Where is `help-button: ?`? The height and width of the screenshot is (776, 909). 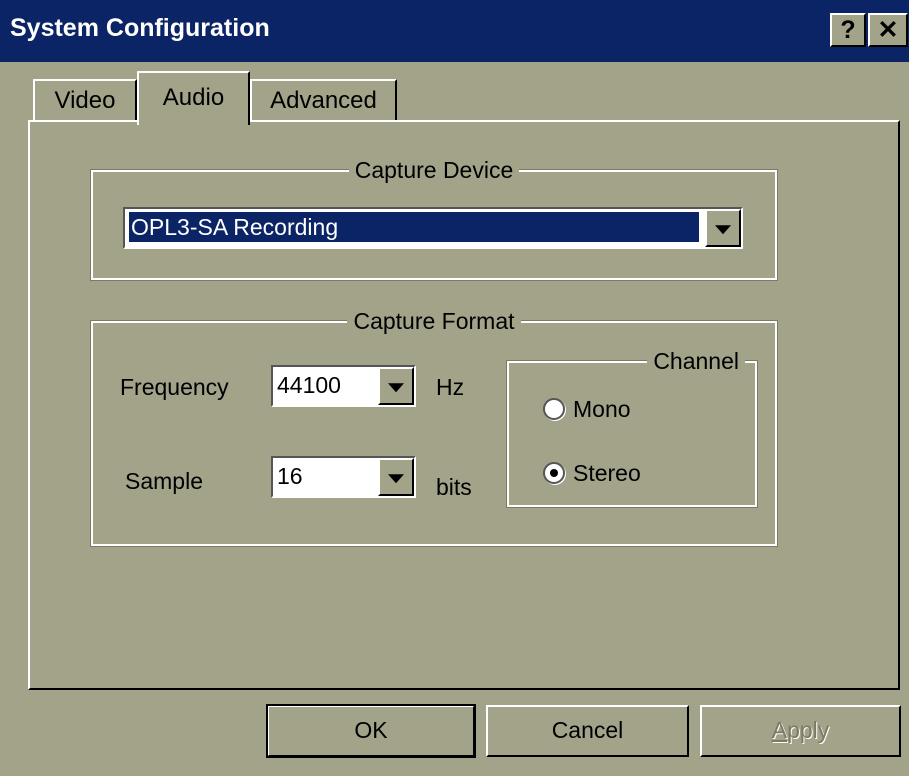 help-button: ? is located at coordinates (848, 30).